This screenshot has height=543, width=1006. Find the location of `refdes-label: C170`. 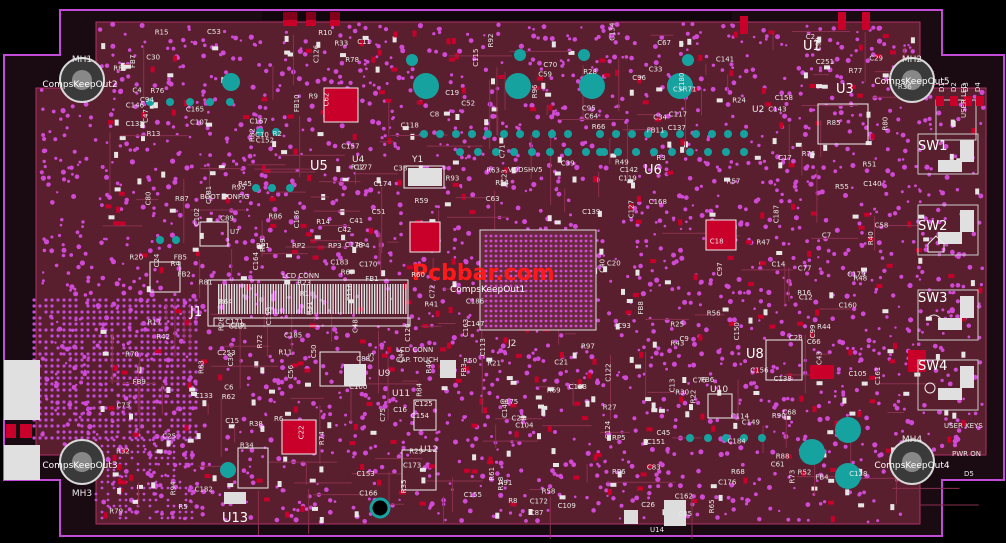

refdes-label: C170 is located at coordinates (368, 264).